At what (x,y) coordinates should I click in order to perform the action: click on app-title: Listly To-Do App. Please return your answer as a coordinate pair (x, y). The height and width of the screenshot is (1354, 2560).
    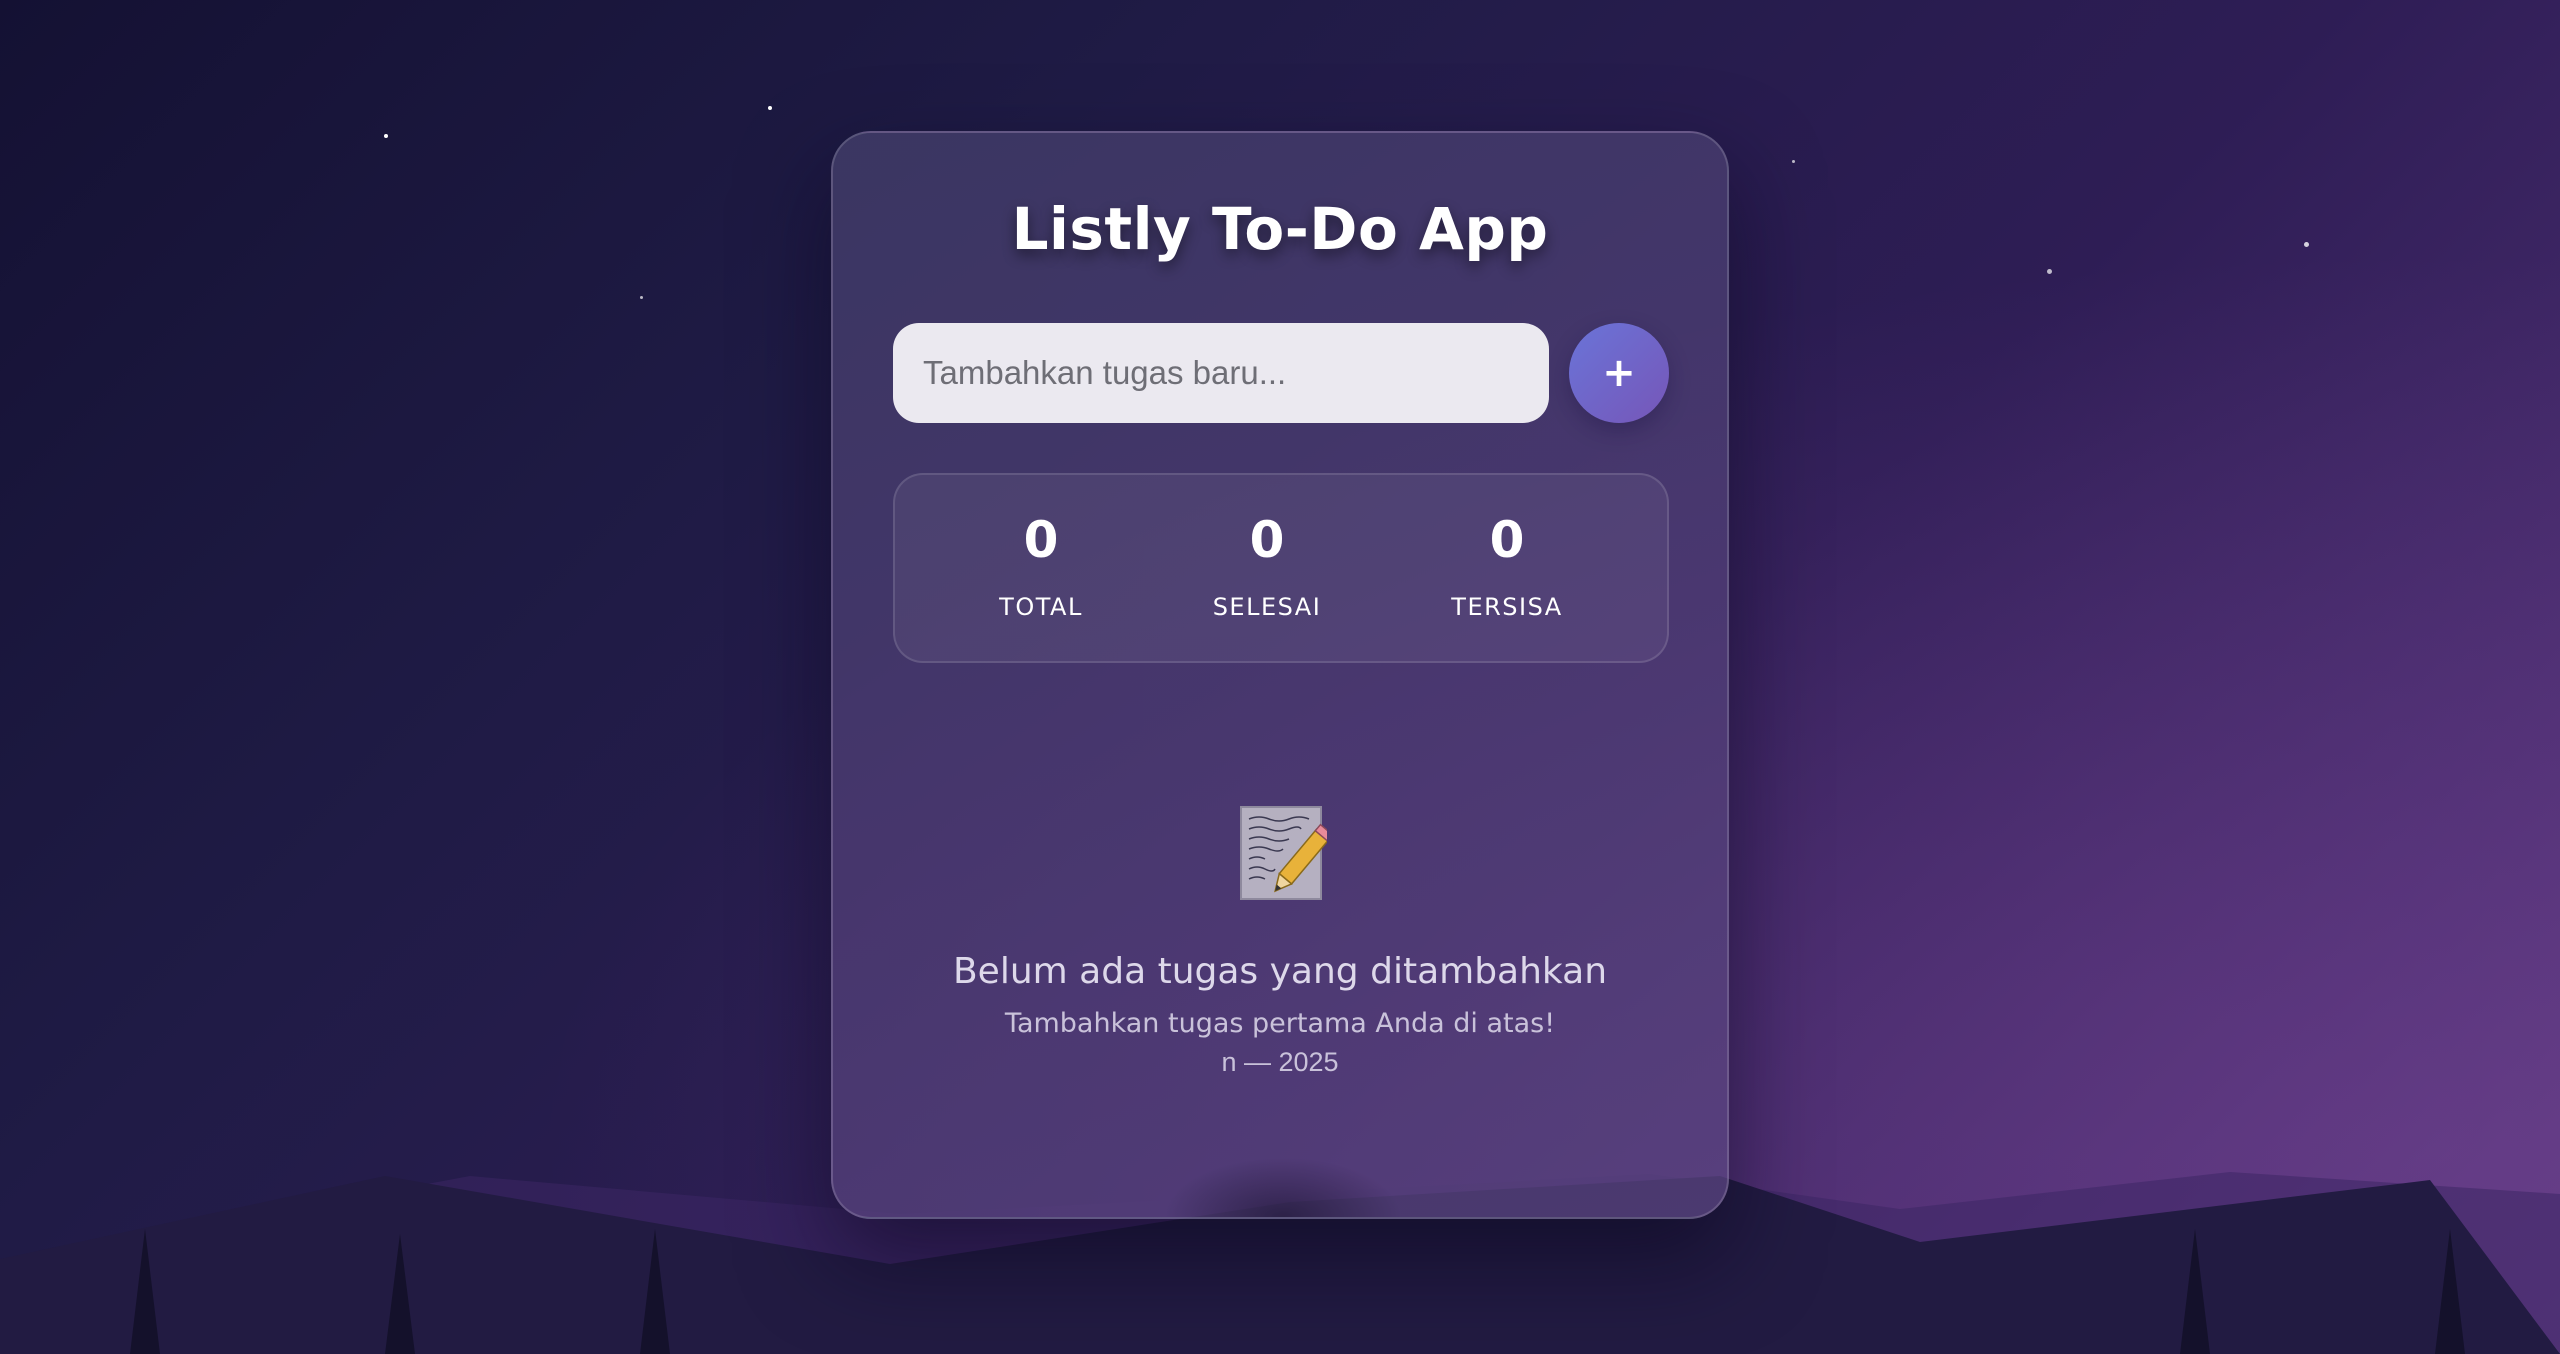
    Looking at the image, I should click on (1280, 229).